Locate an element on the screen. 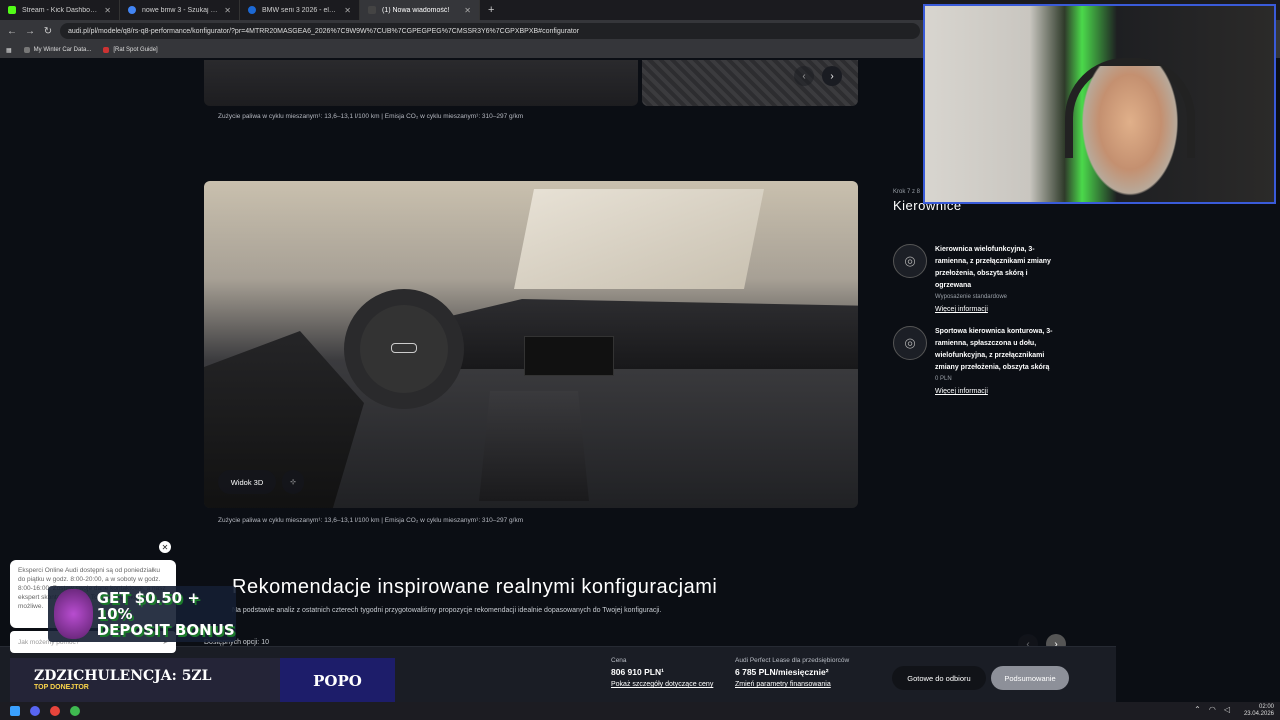  summary-button: Podsumowanie is located at coordinates (1030, 678).